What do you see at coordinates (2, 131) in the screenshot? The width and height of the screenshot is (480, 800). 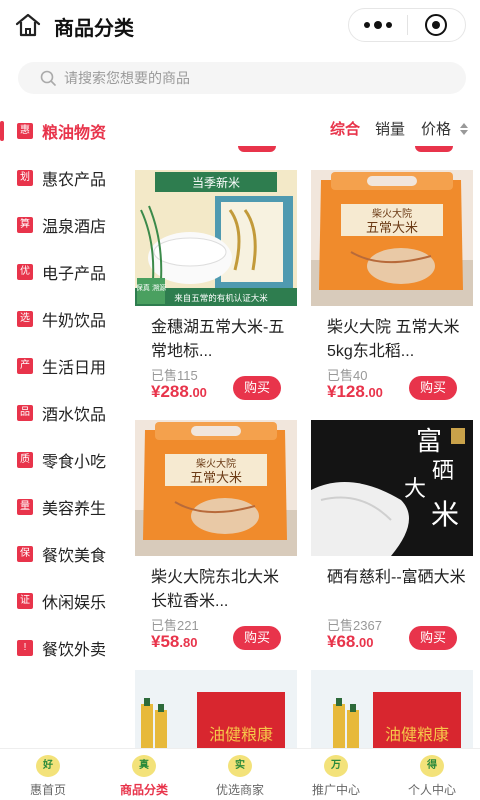 I see `active-indicator` at bounding box center [2, 131].